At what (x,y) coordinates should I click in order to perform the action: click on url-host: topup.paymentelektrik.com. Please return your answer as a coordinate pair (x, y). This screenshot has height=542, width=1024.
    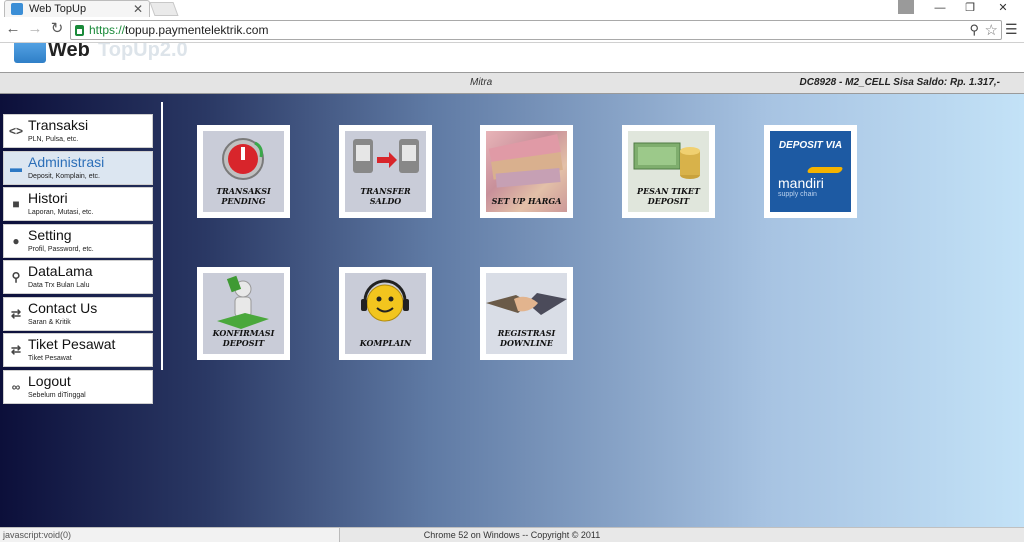
    Looking at the image, I should click on (197, 30).